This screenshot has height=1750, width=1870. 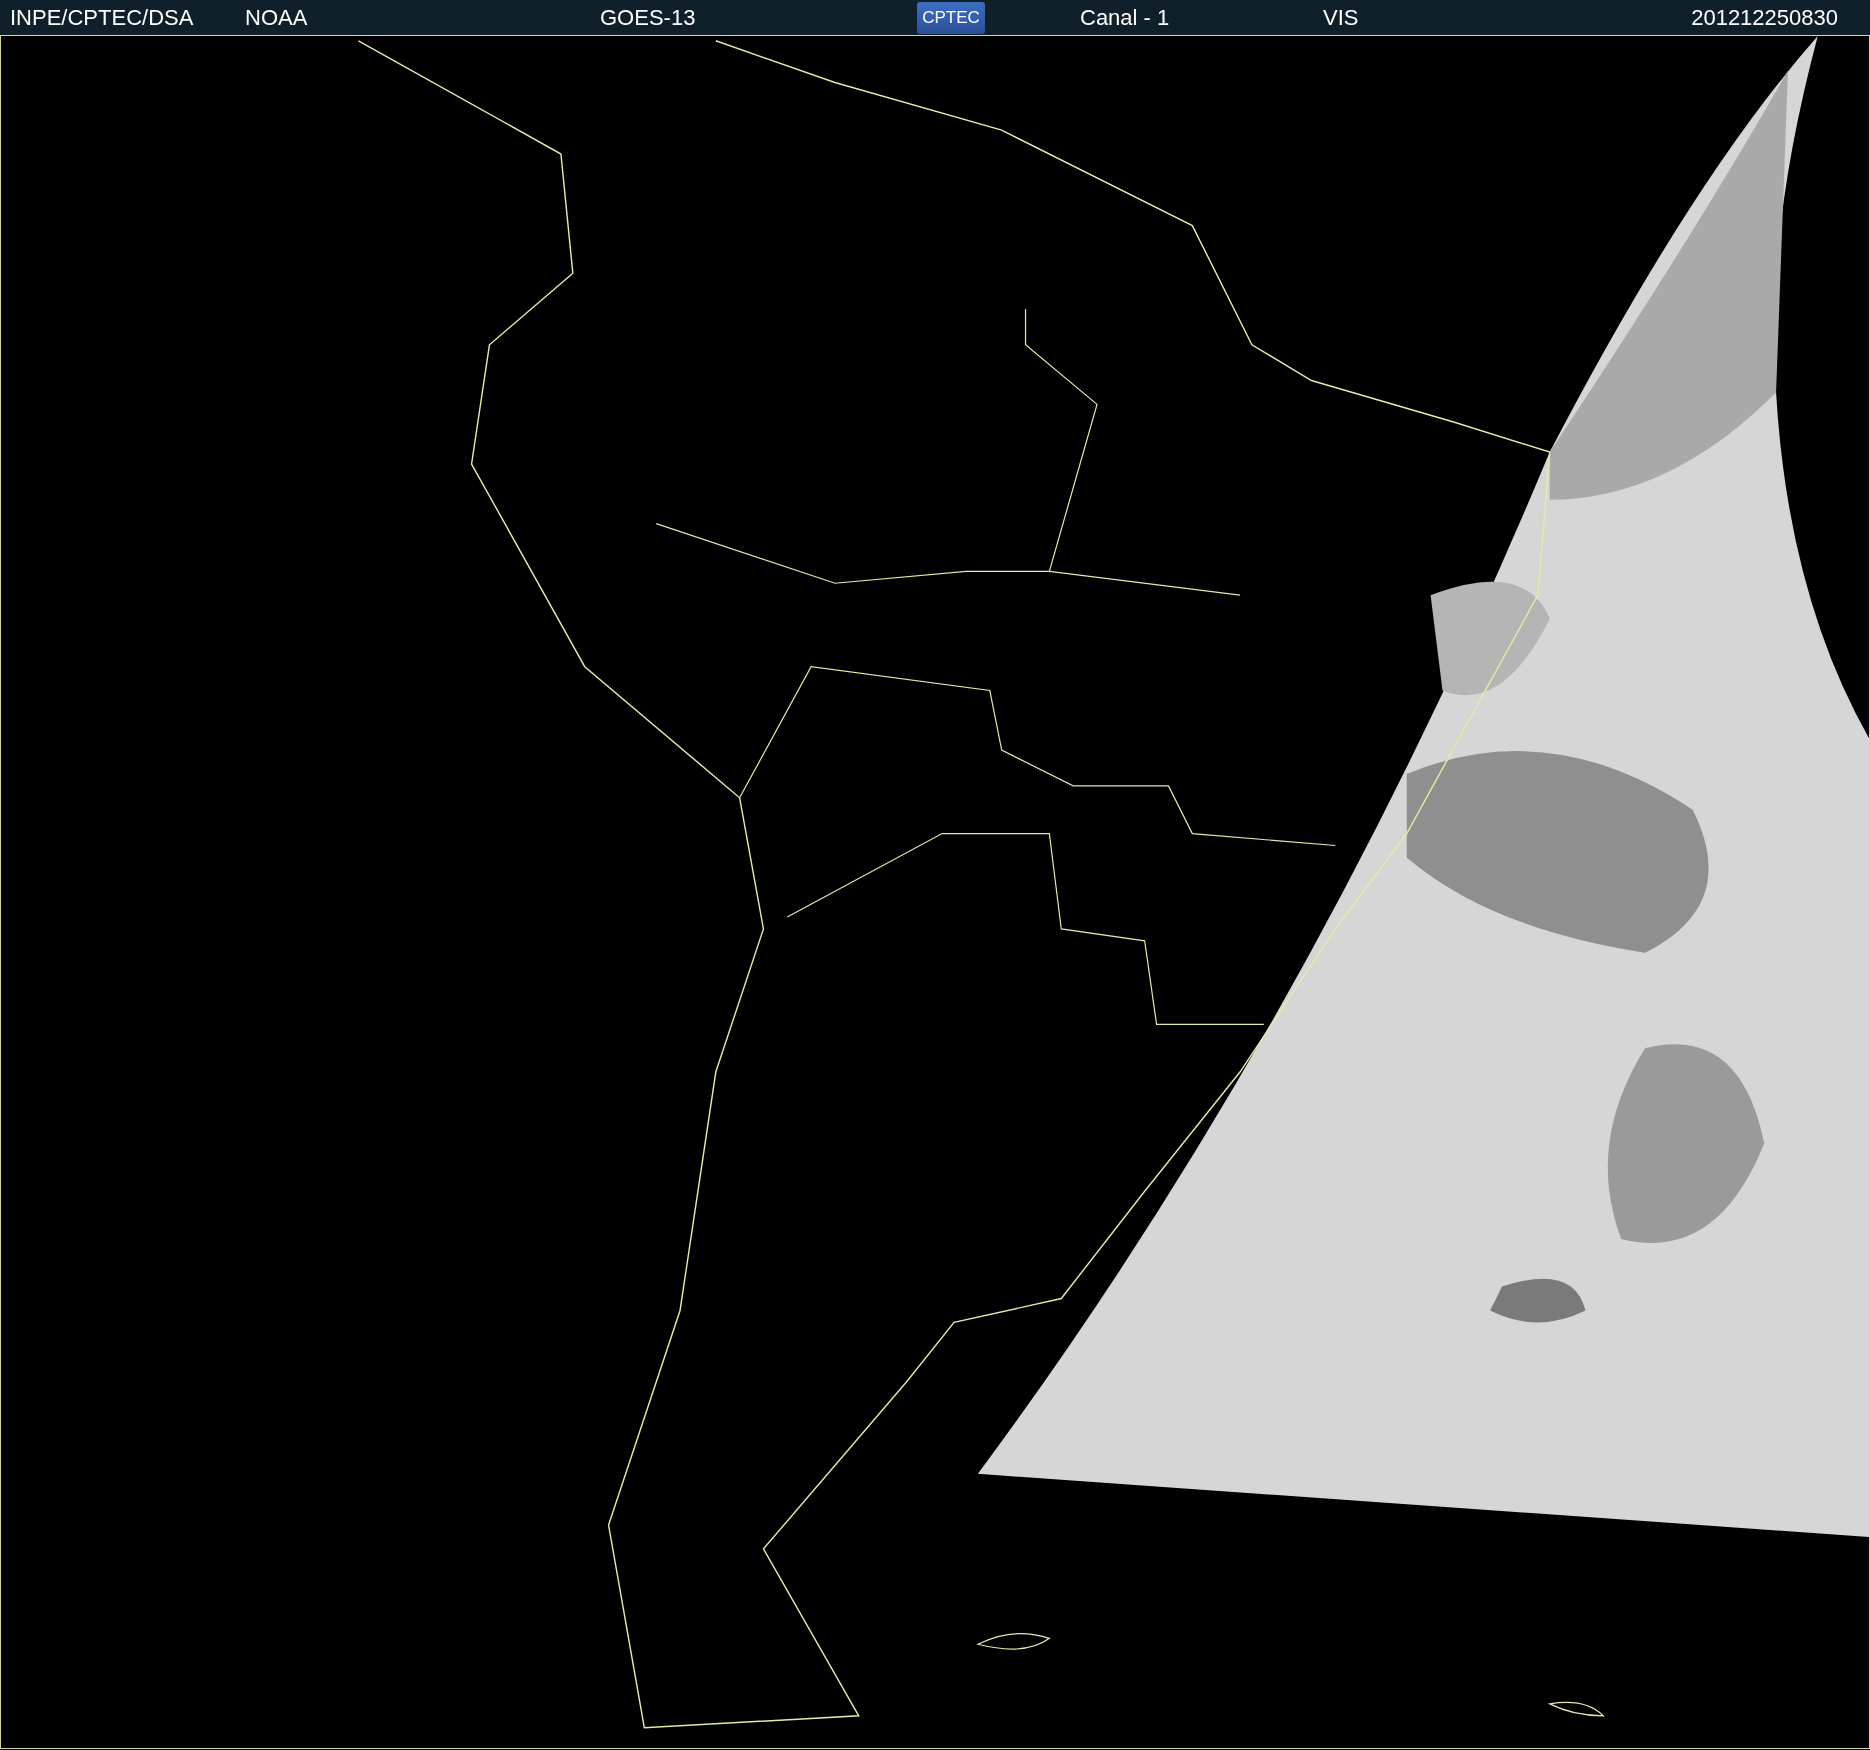 I want to click on header-label: 201212250830, so click(x=1764, y=17).